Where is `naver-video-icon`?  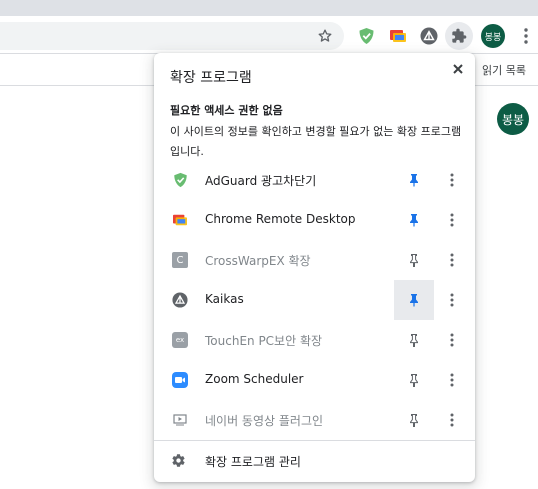
naver-video-icon is located at coordinates (180, 420).